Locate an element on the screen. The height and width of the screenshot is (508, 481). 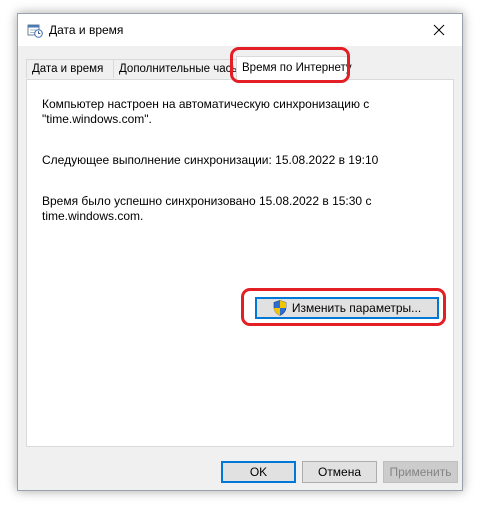
uac-shield-icon is located at coordinates (280, 308).